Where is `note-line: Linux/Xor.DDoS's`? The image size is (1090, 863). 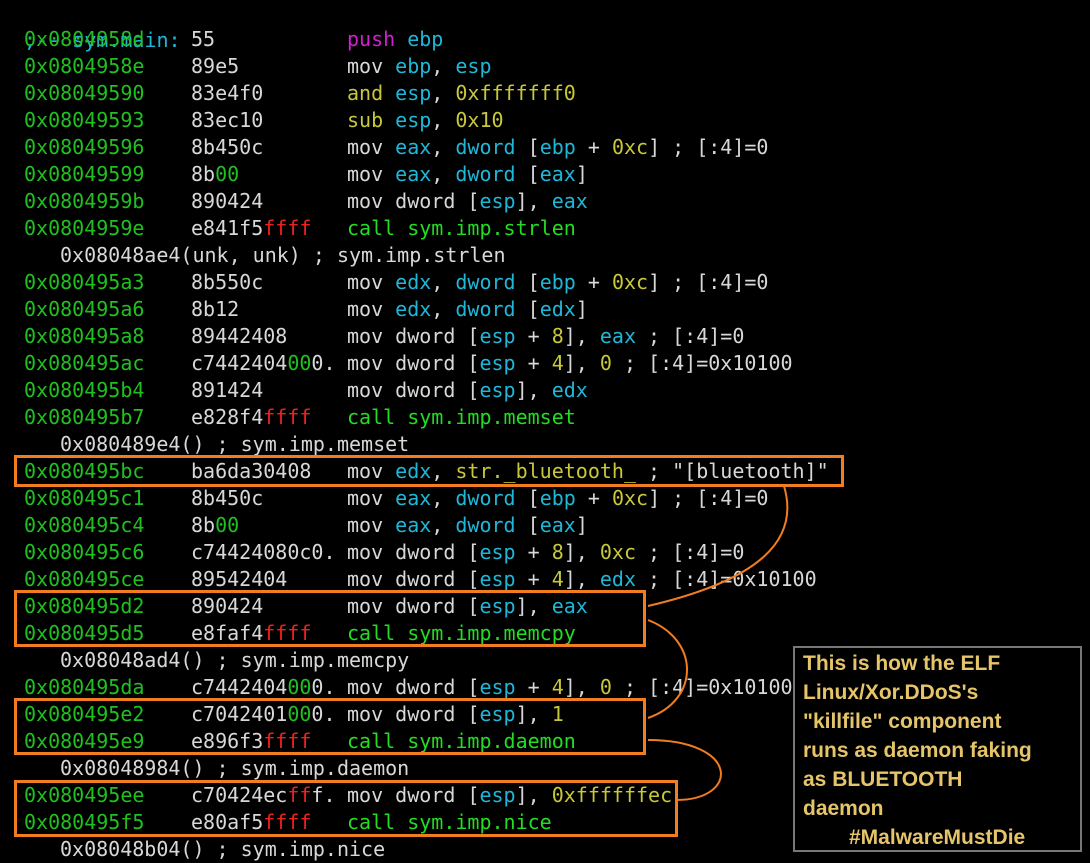 note-line: Linux/Xor.DDoS's is located at coordinates (891, 692).